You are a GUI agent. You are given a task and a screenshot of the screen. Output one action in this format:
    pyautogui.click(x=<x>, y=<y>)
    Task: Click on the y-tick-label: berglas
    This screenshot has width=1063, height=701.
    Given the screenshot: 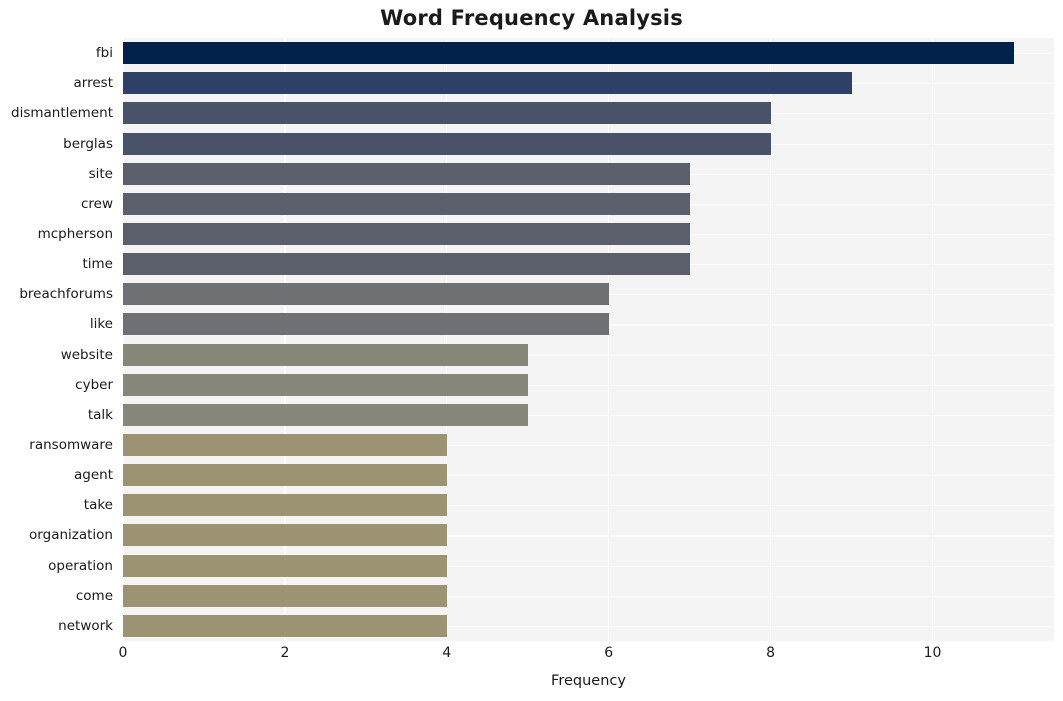 What is the action you would take?
    pyautogui.click(x=88, y=143)
    